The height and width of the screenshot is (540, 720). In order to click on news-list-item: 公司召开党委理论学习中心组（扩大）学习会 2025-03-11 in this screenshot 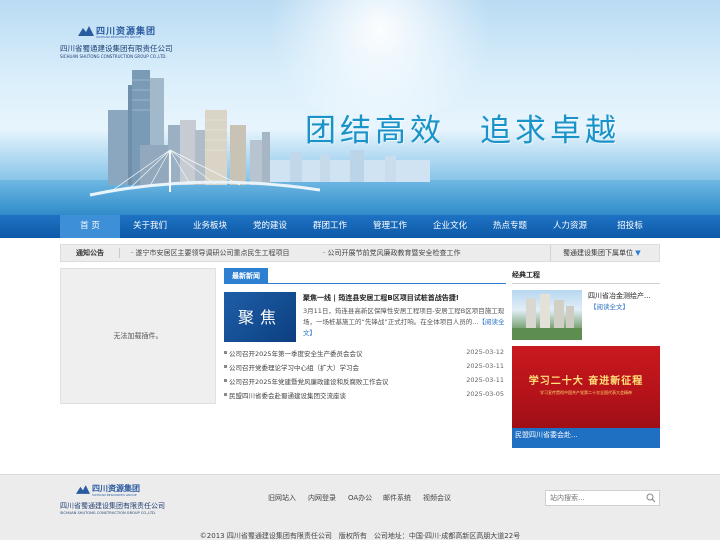, I will do `click(365, 368)`.